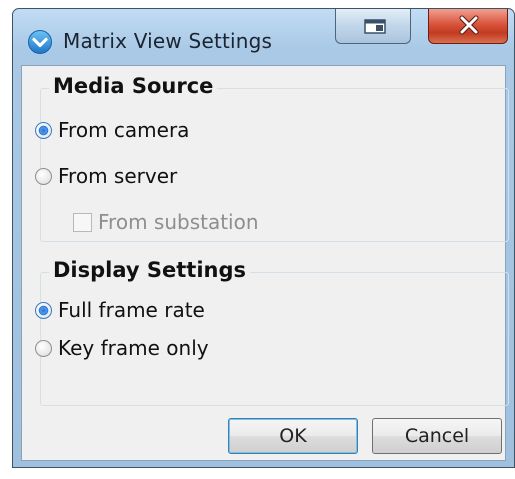  I want to click on radio-label: From server, so click(118, 176).